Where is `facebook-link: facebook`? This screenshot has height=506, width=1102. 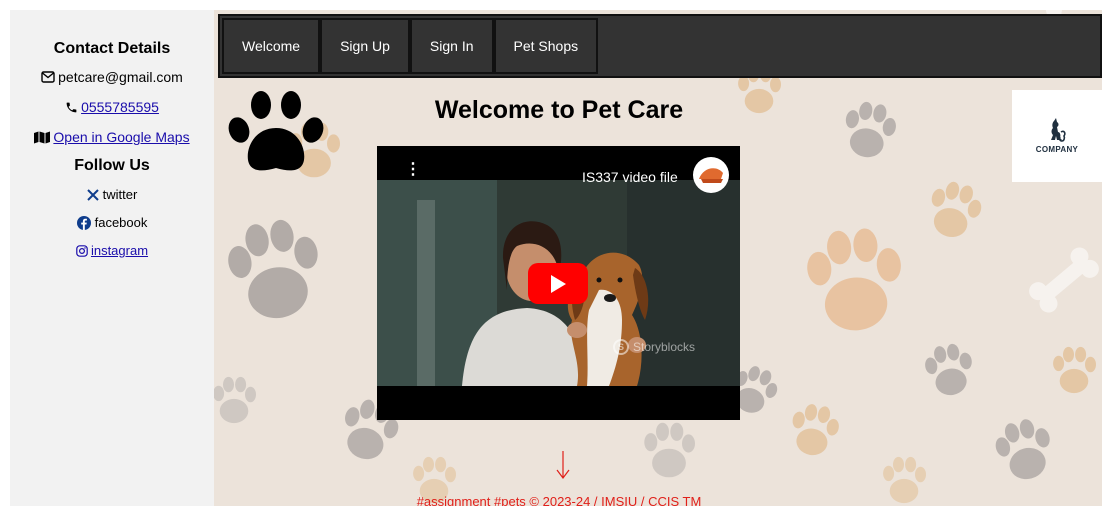 facebook-link: facebook is located at coordinates (112, 222).